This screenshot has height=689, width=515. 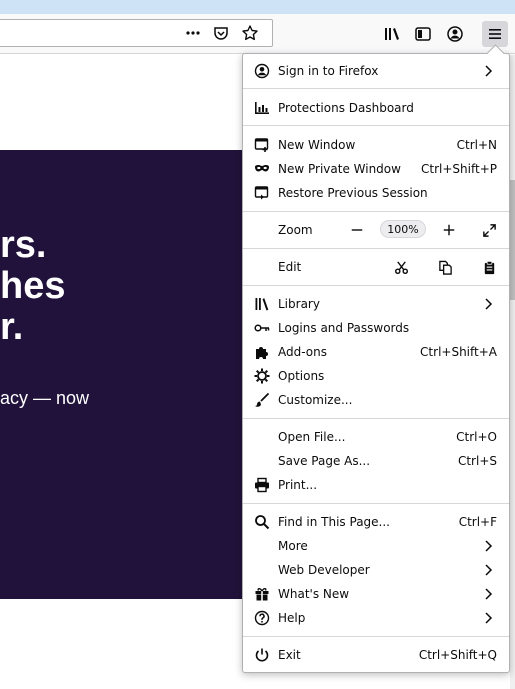 I want to click on clipboard-icon, so click(x=489, y=267).